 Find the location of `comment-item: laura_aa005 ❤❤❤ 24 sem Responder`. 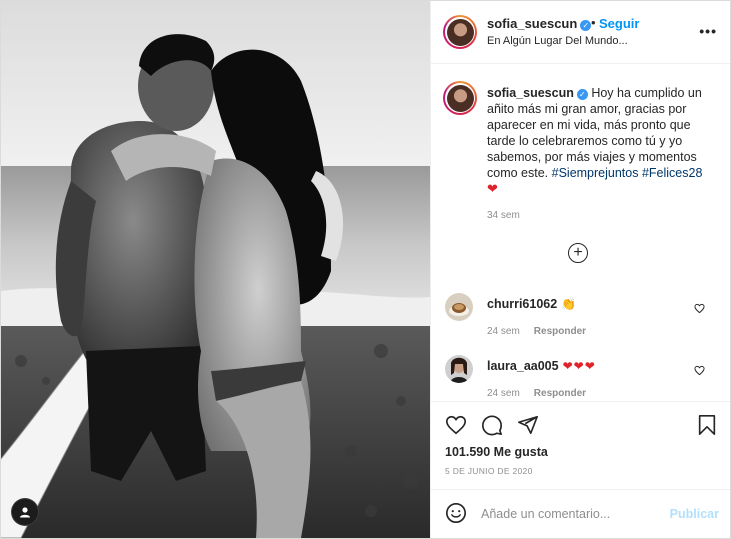

comment-item: laura_aa005 ❤❤❤ 24 sem Responder is located at coordinates (580, 380).